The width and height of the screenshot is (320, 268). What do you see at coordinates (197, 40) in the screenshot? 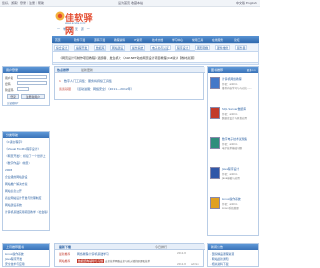
I see `nav-item: 常用工具` at bounding box center [197, 40].